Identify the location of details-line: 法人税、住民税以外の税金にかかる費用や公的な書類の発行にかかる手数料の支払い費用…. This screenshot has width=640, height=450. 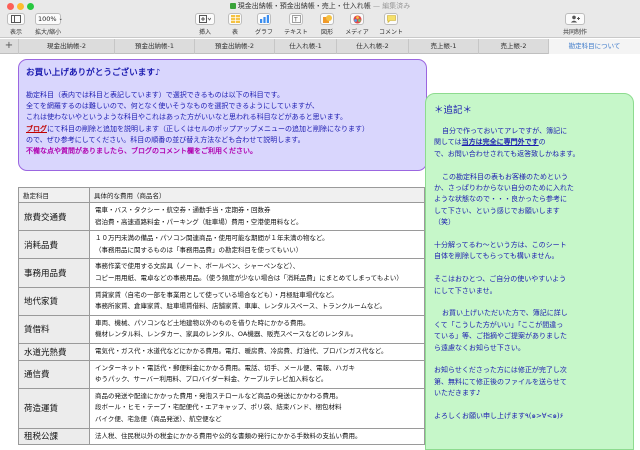
(228, 435).